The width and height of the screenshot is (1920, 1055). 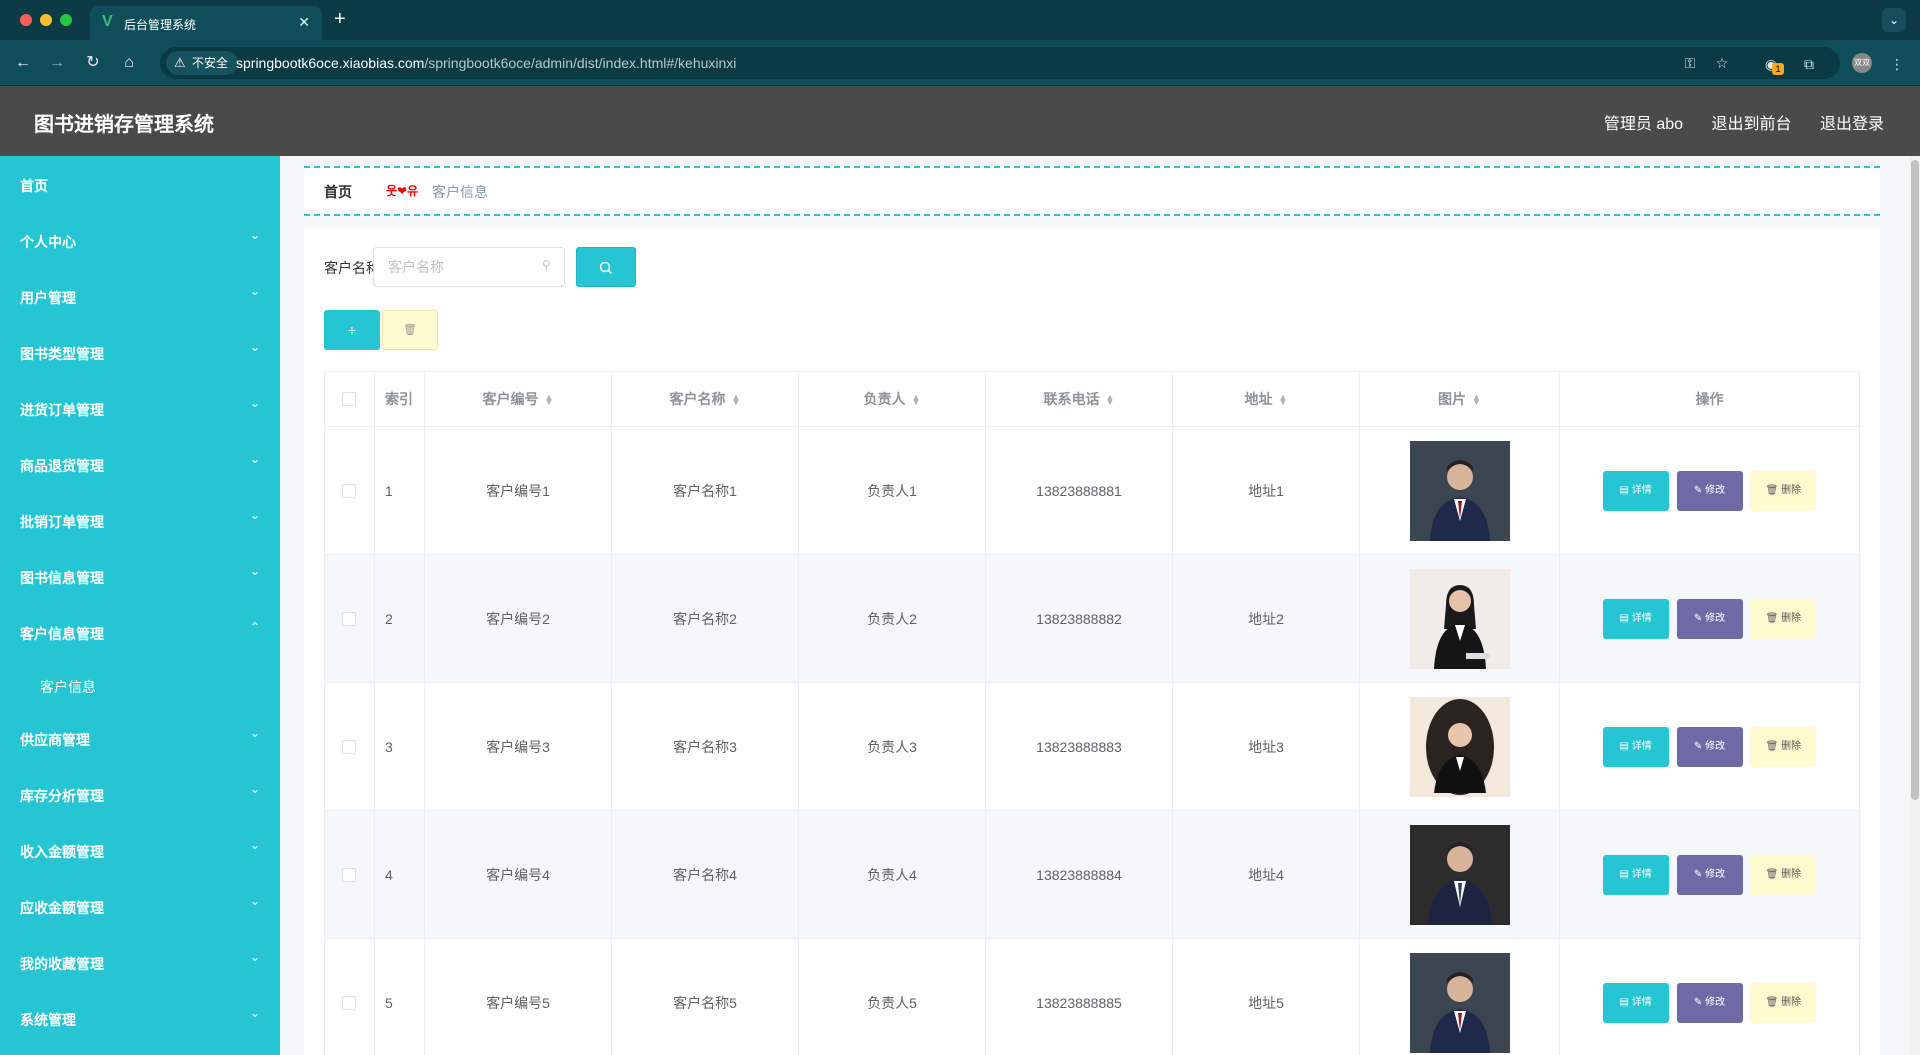 What do you see at coordinates (1690, 63) in the screenshot?
I see `key-icon: ⚿` at bounding box center [1690, 63].